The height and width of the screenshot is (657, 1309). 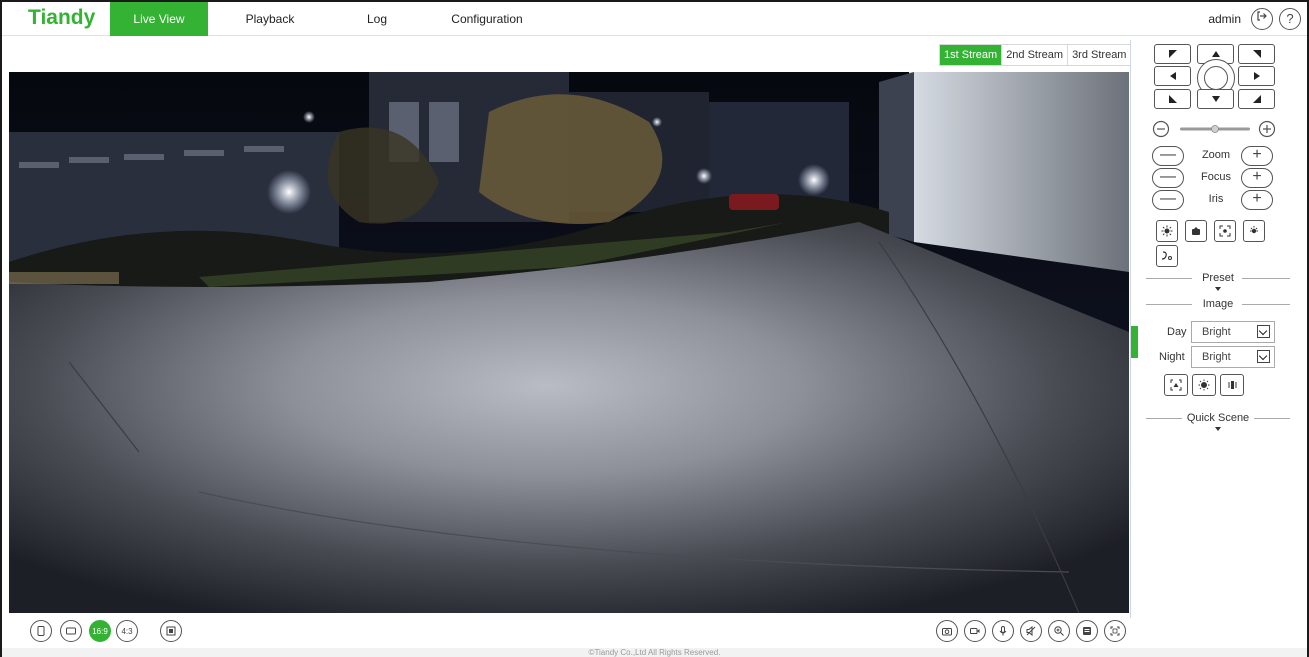 What do you see at coordinates (1115, 631) in the screenshot?
I see `fullscreen-icon` at bounding box center [1115, 631].